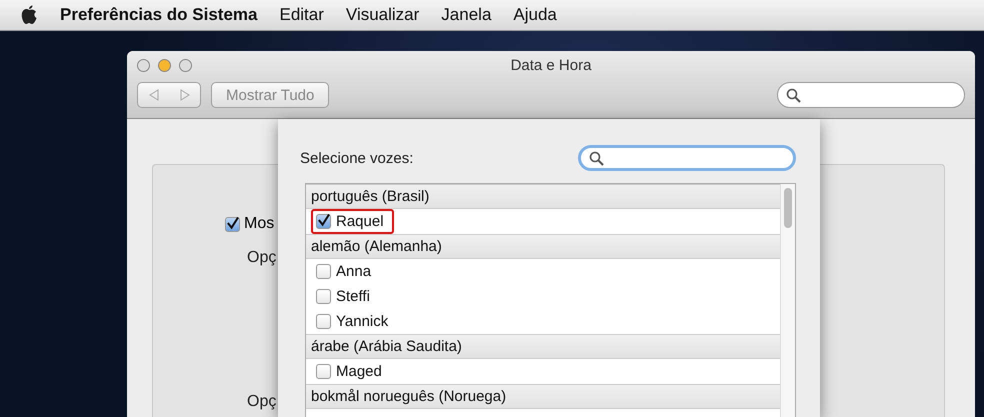 The height and width of the screenshot is (417, 984). I want to click on scroll-thumb, so click(788, 208).